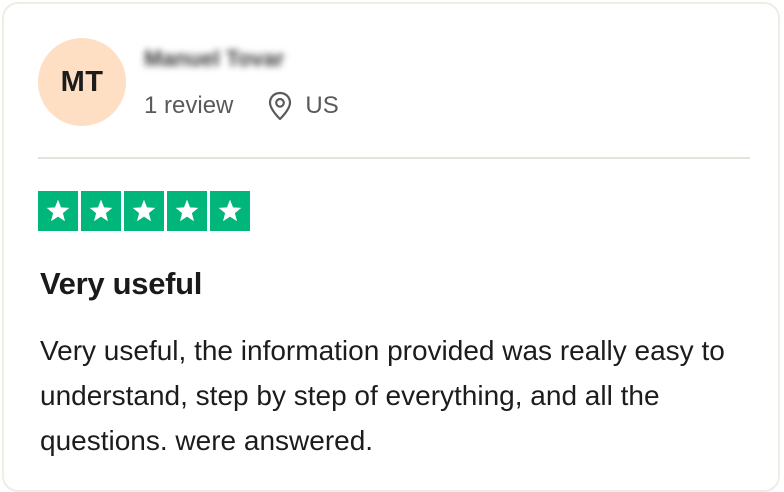 The image size is (784, 492). What do you see at coordinates (394, 158) in the screenshot?
I see `divider` at bounding box center [394, 158].